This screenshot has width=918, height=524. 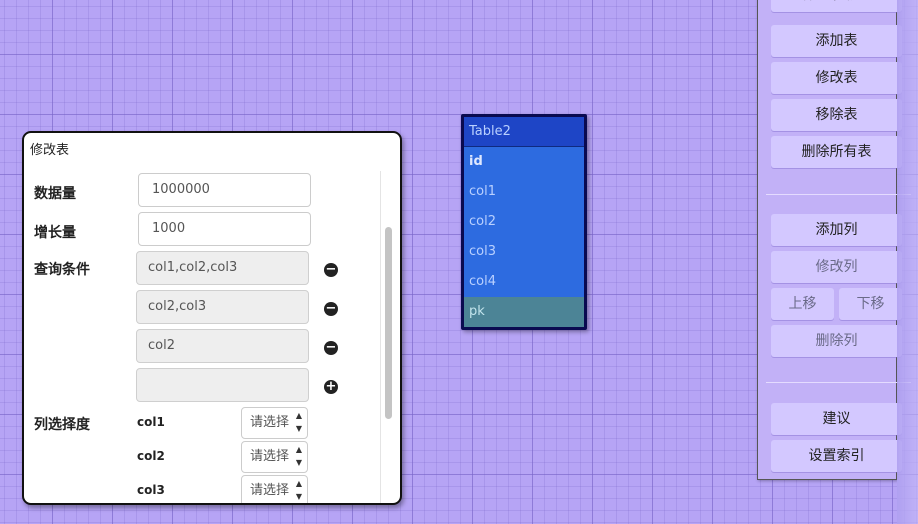 I want to click on set-index-button: 设置索引, so click(x=836, y=456).